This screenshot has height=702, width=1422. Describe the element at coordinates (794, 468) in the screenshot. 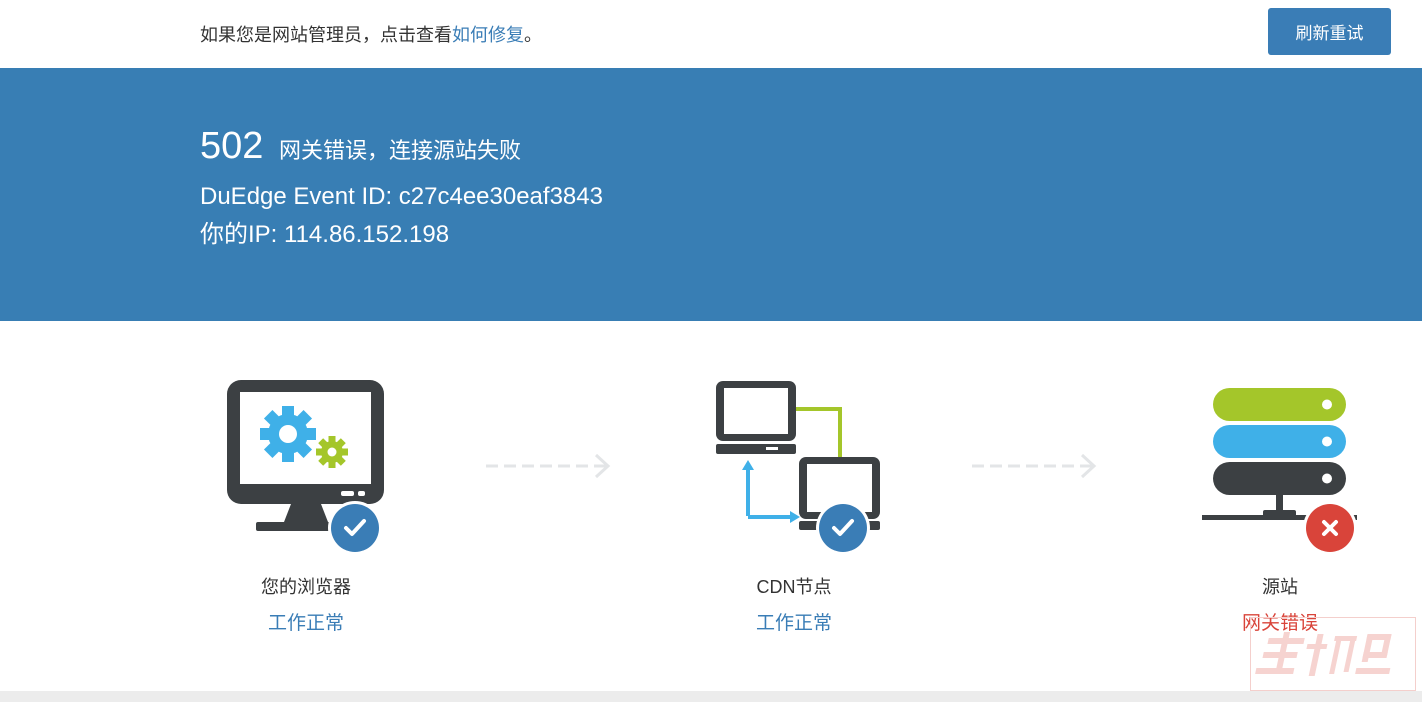

I see `cdn-network-icon` at that location.